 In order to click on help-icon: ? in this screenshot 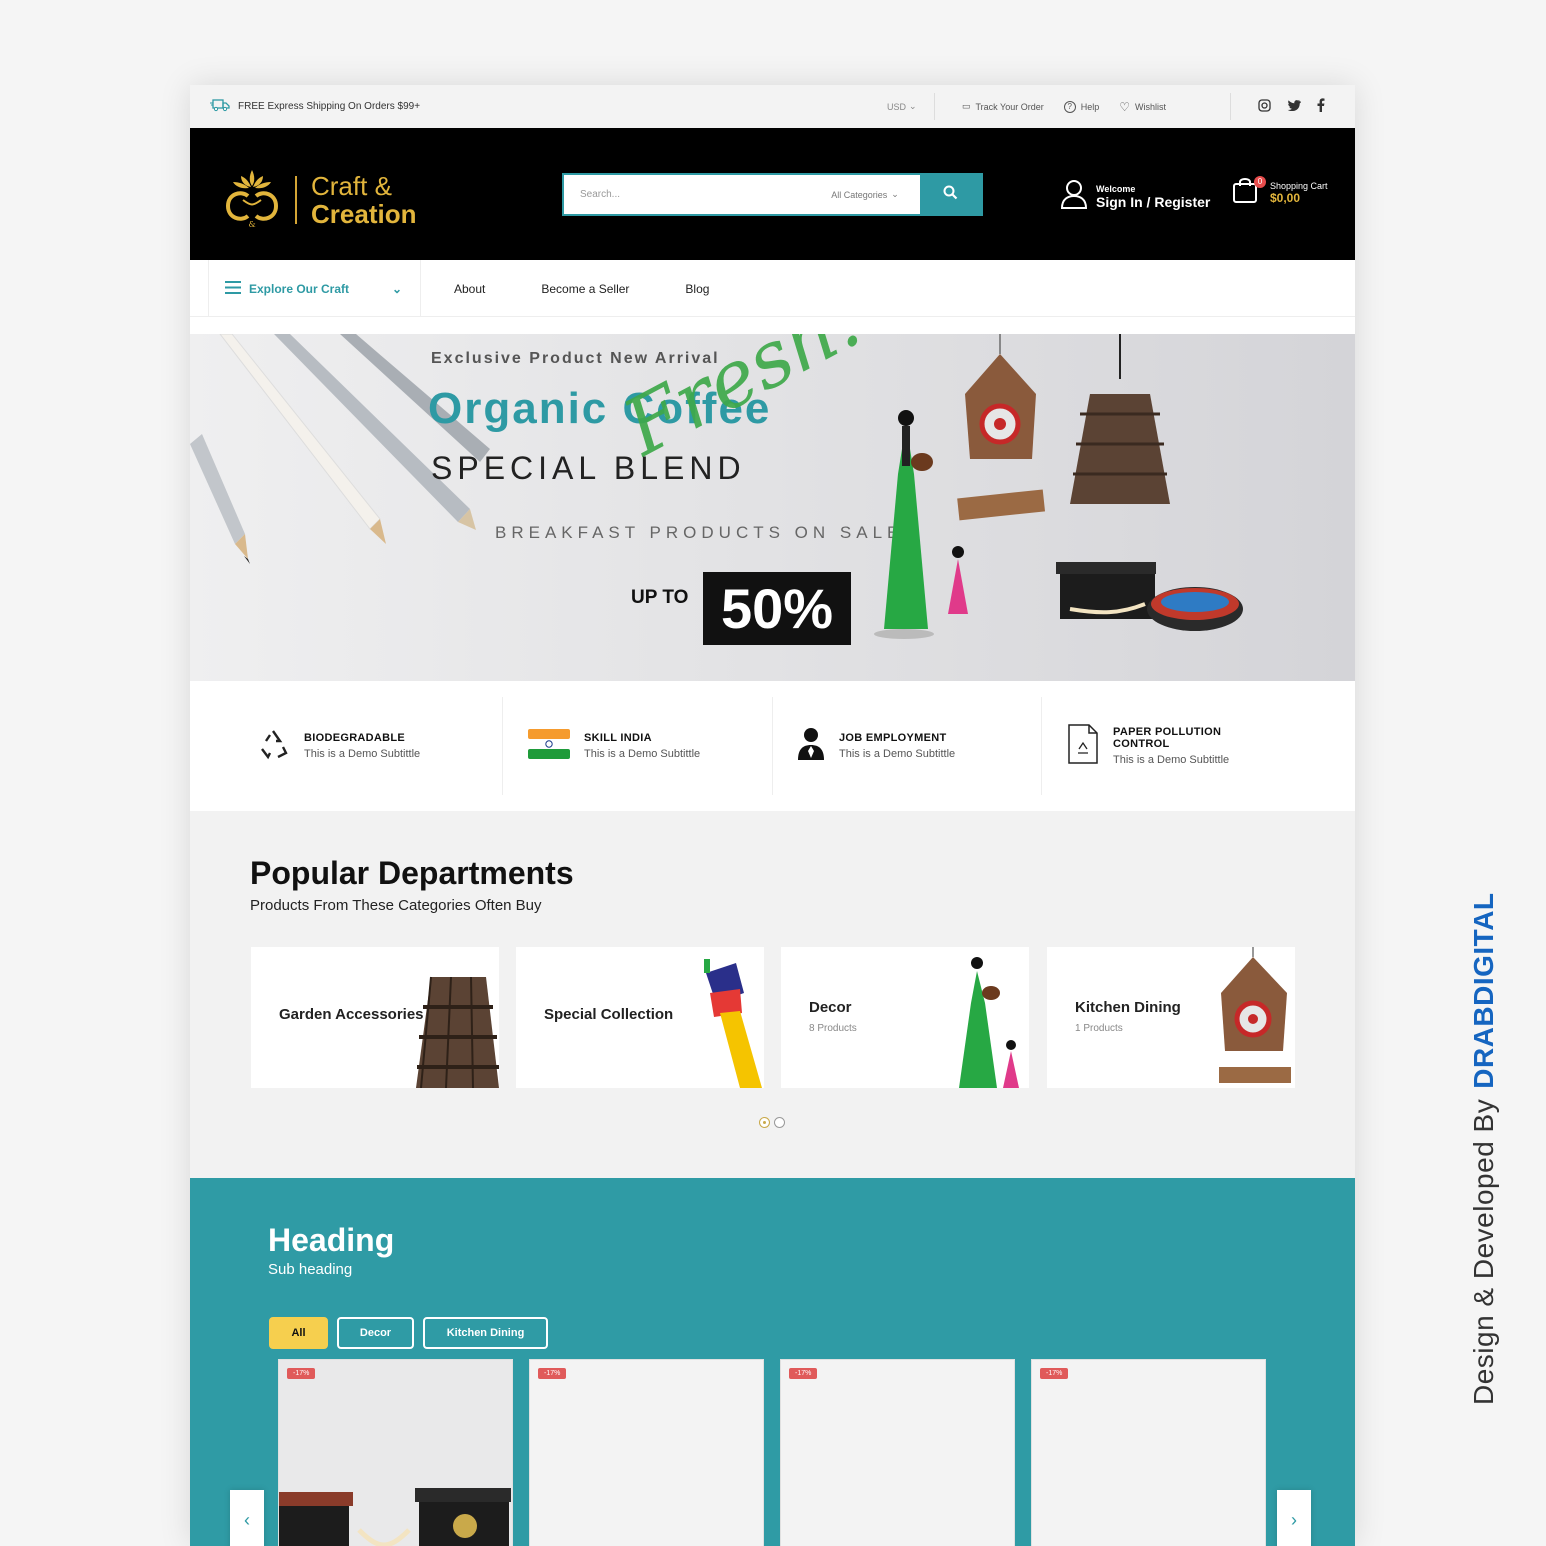, I will do `click(1069, 106)`.